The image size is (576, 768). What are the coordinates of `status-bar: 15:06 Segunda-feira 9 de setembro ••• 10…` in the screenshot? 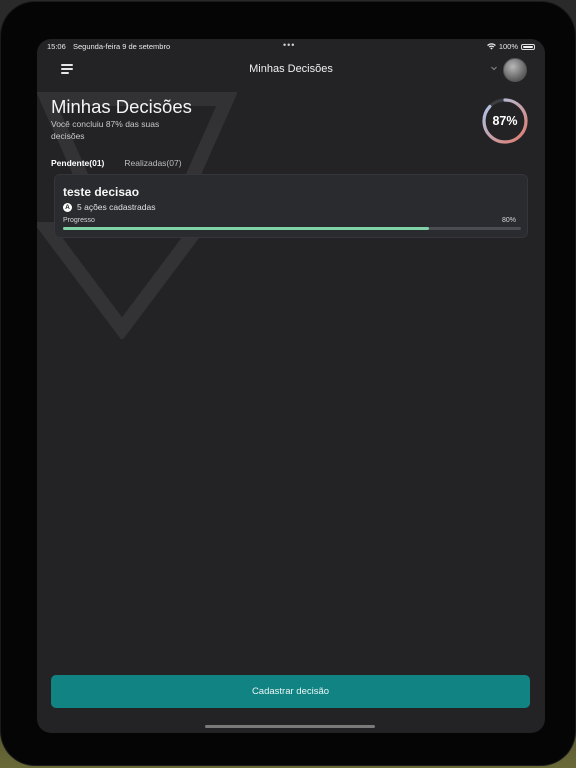 It's located at (291, 47).